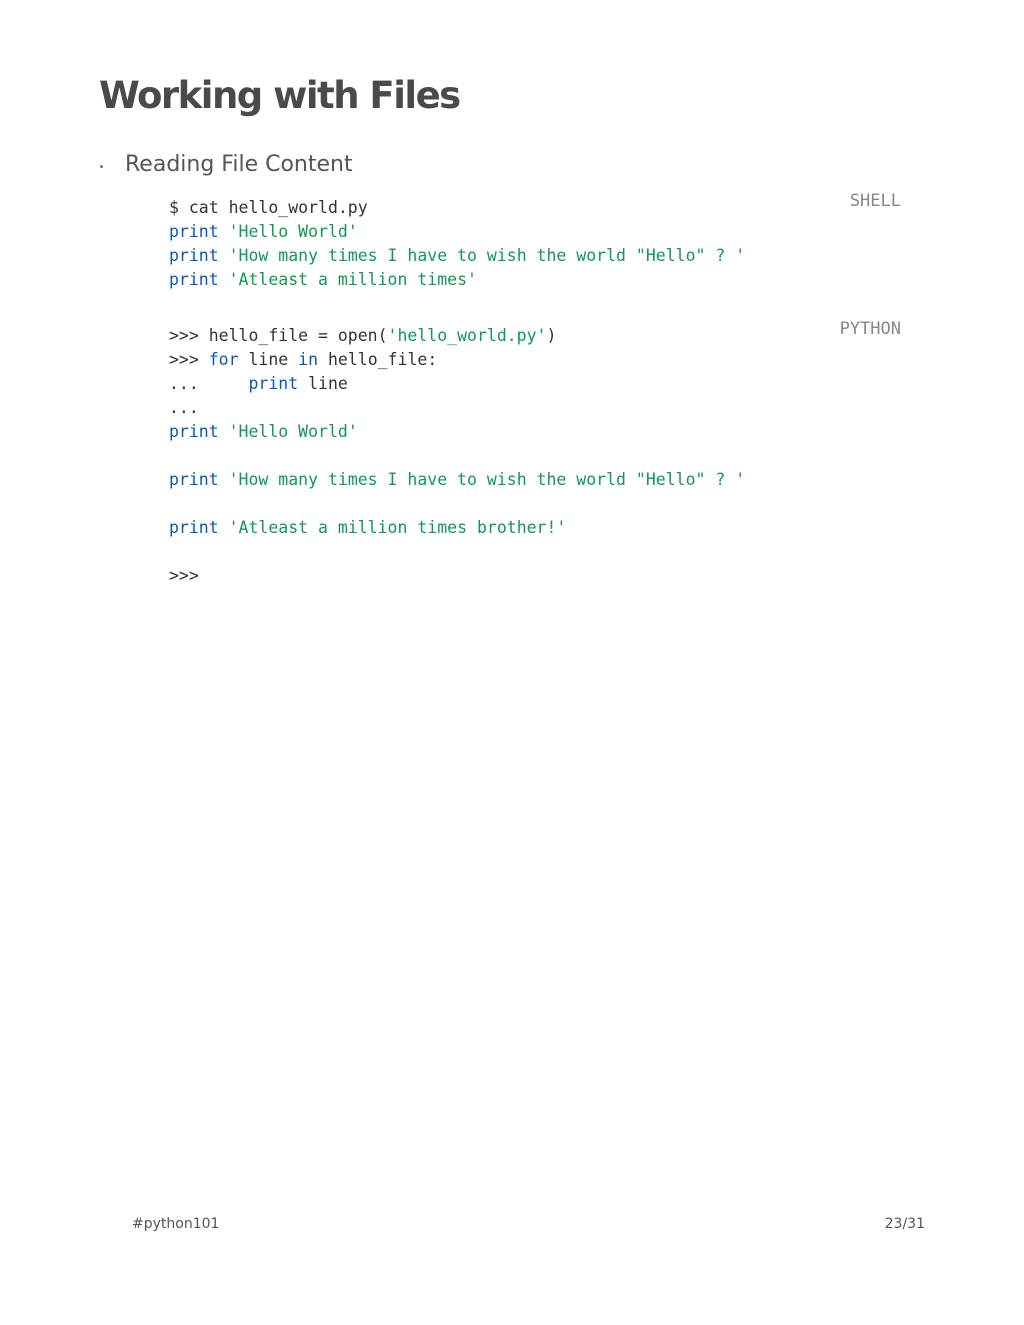  What do you see at coordinates (176, 1224) in the screenshot?
I see `footer-hashtag: #python101` at bounding box center [176, 1224].